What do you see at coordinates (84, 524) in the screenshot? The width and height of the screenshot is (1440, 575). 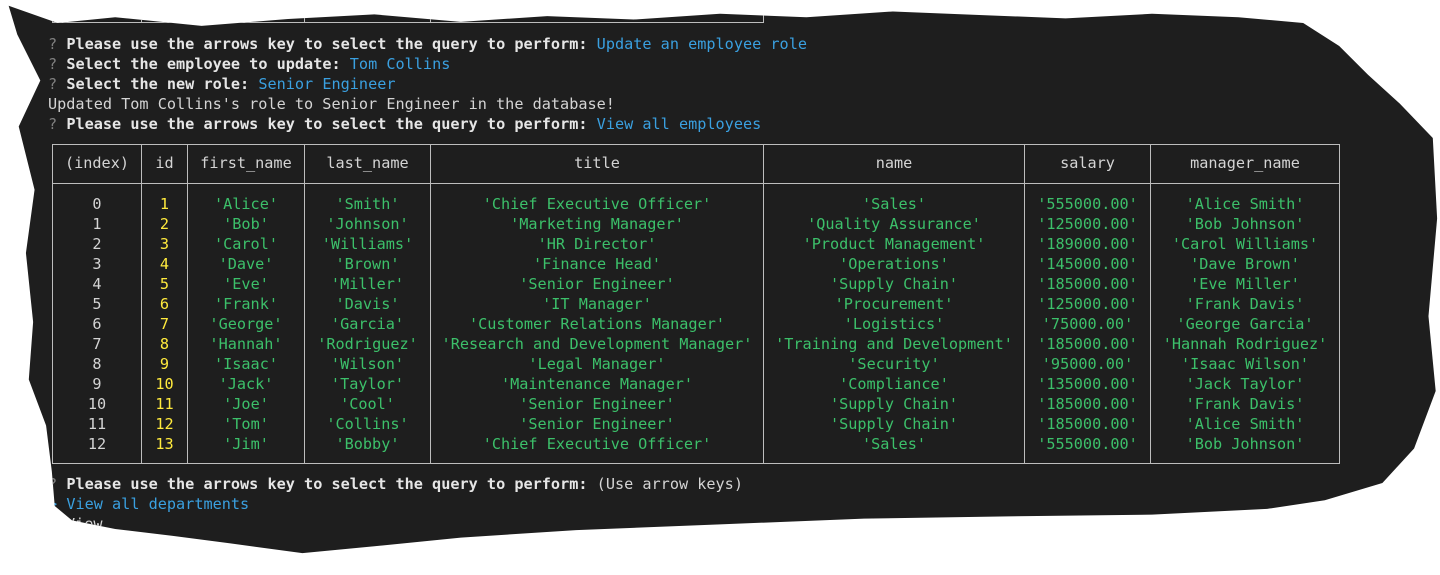 I see `menu-option-partial: View` at bounding box center [84, 524].